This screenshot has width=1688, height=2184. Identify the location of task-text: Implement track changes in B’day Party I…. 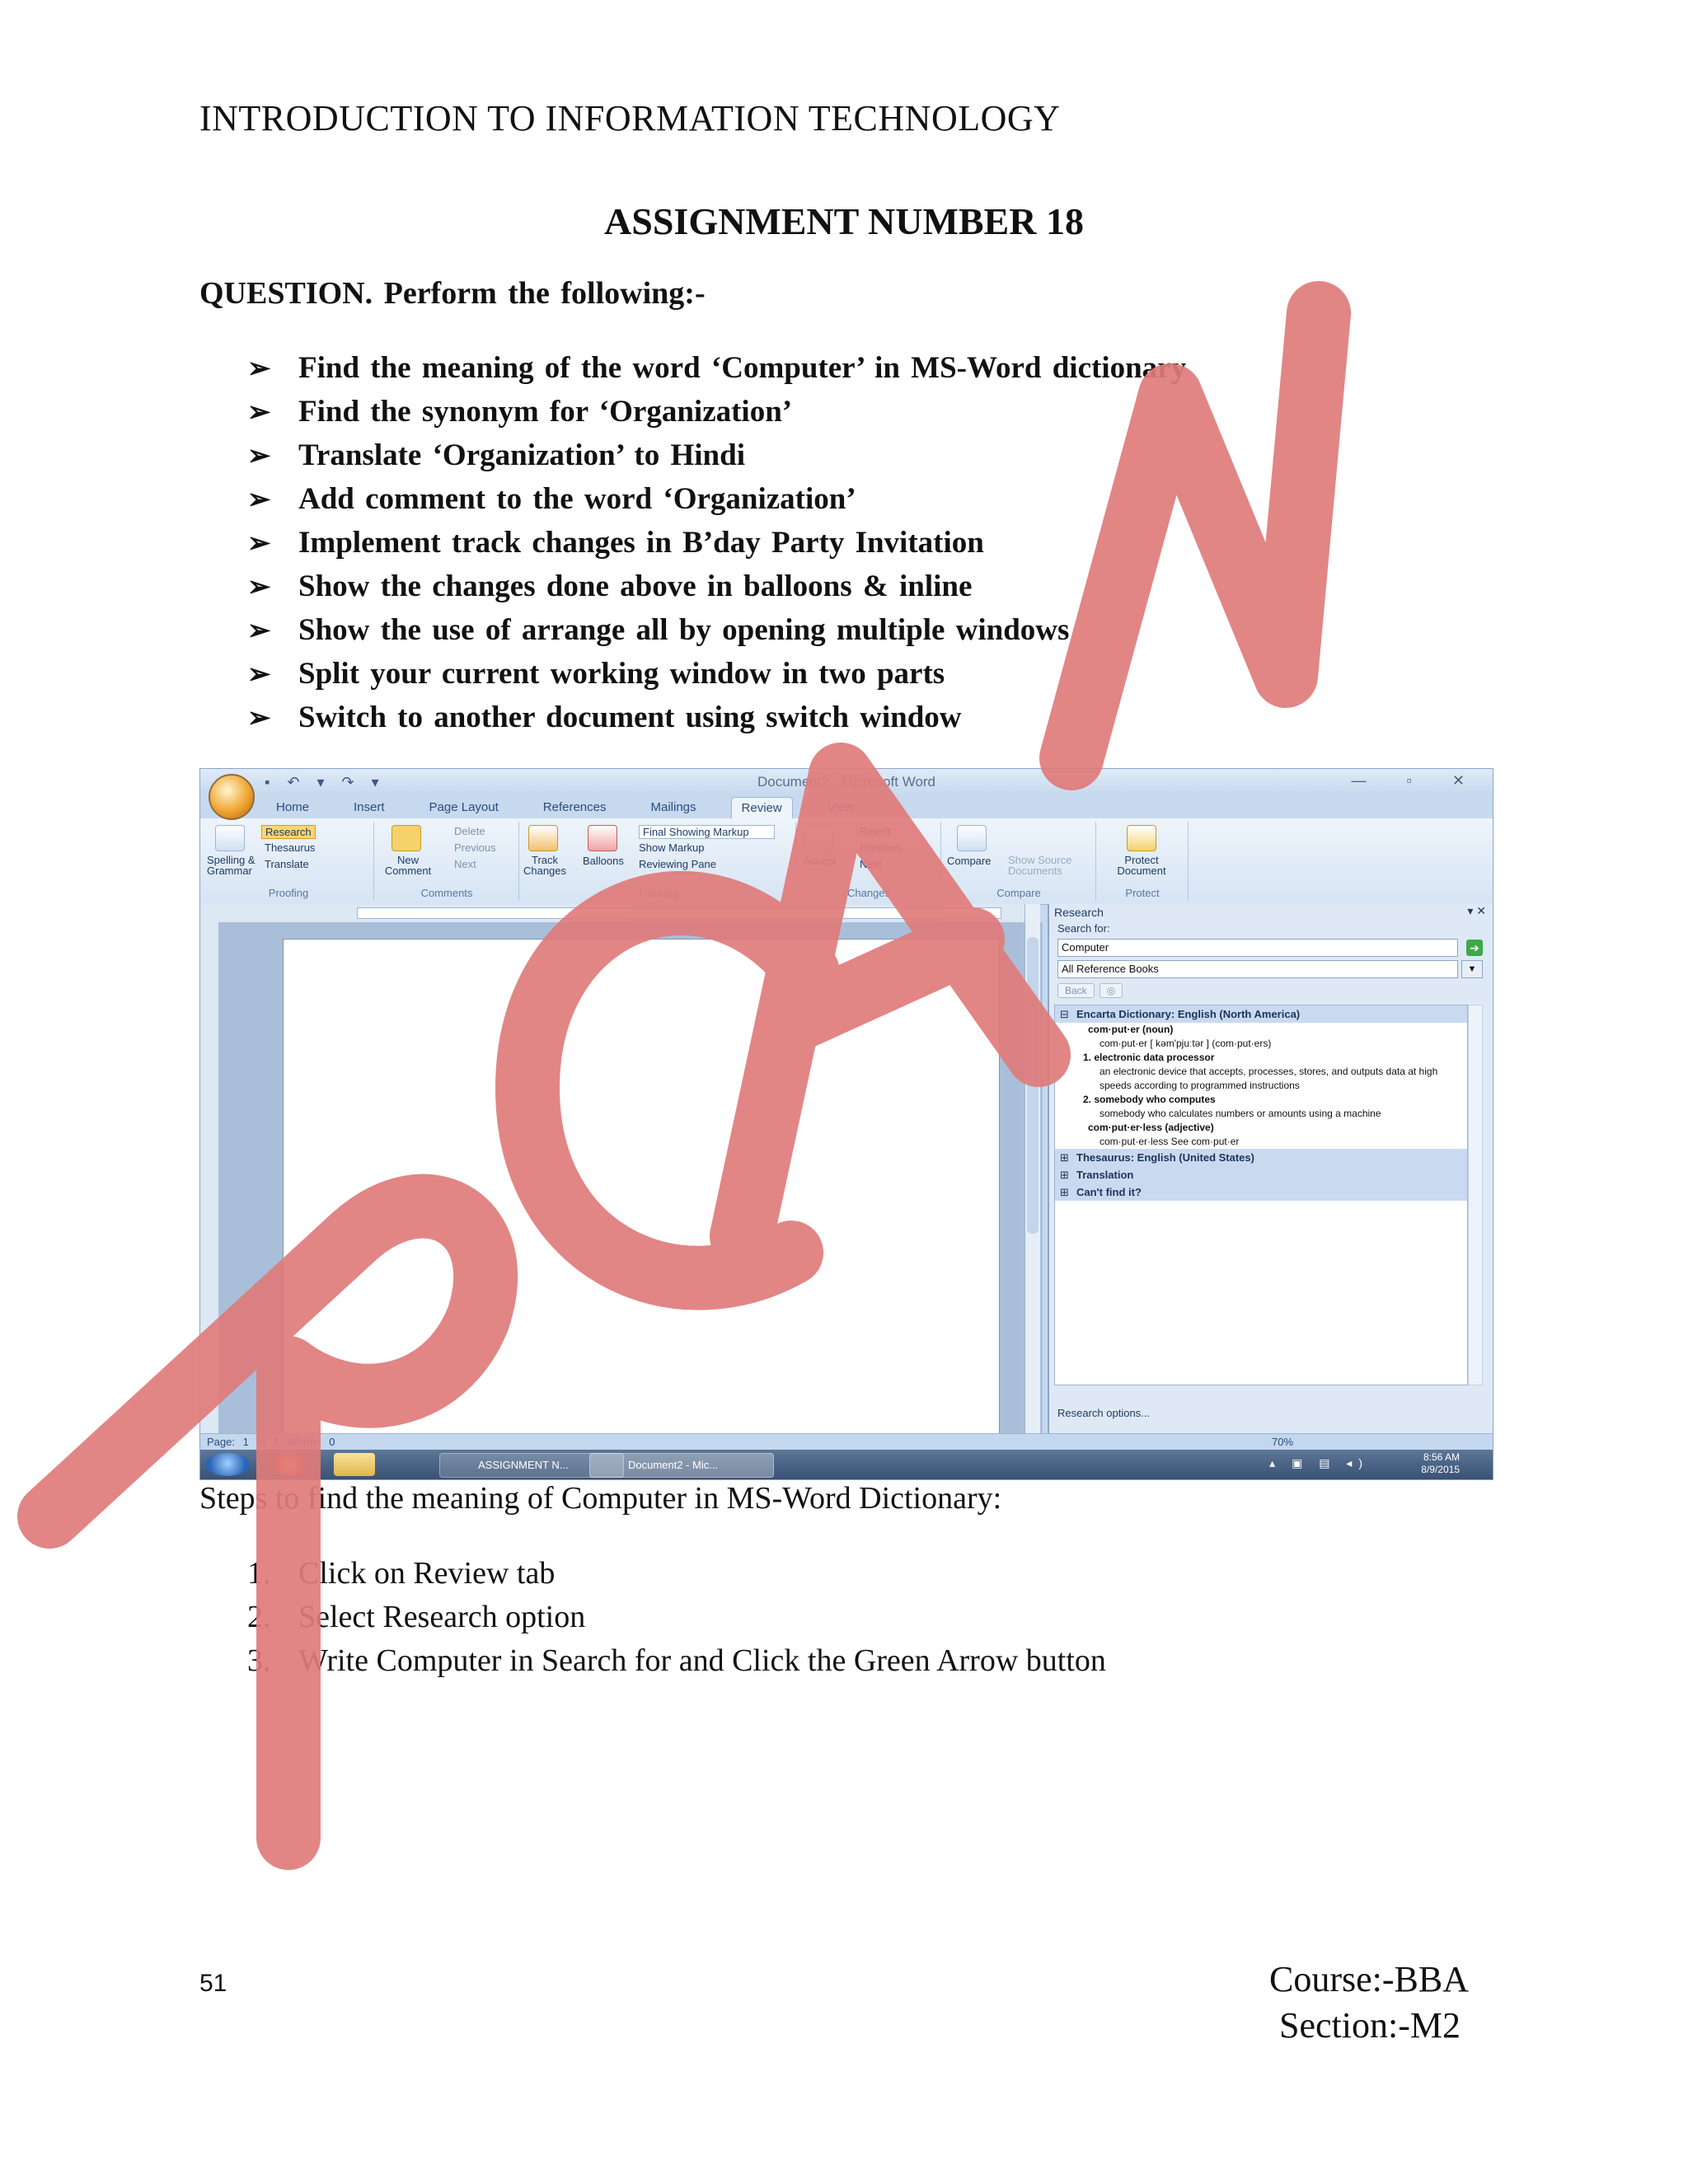
(641, 543).